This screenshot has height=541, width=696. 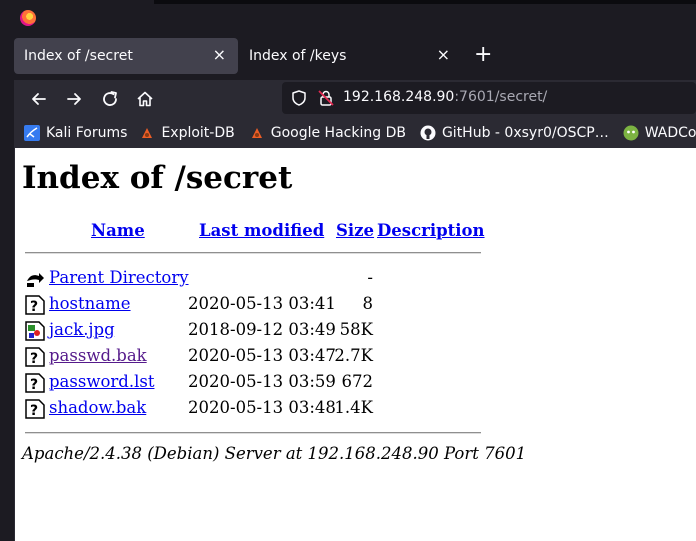 I want to click on sort-by-last-modified-link: Last modified, so click(x=261, y=230).